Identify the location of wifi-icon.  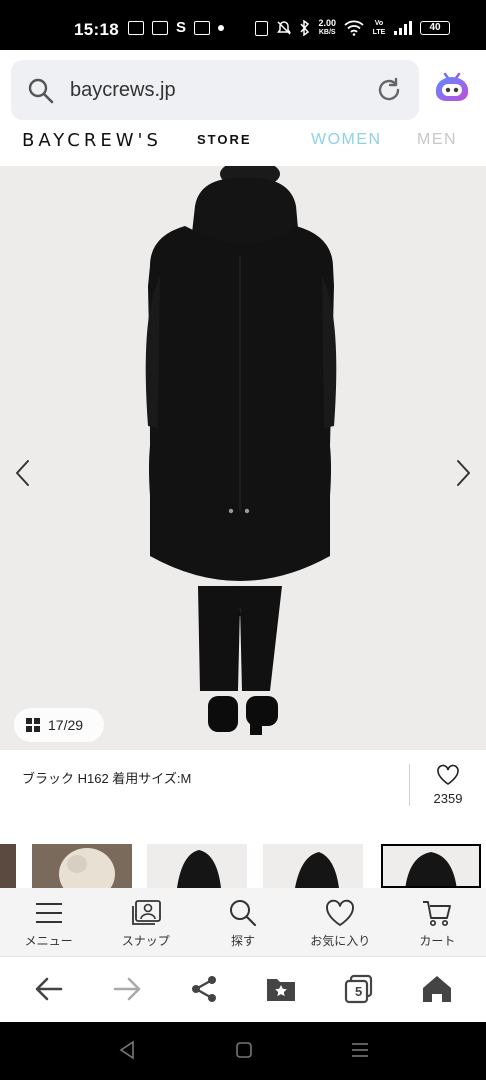
(354, 28).